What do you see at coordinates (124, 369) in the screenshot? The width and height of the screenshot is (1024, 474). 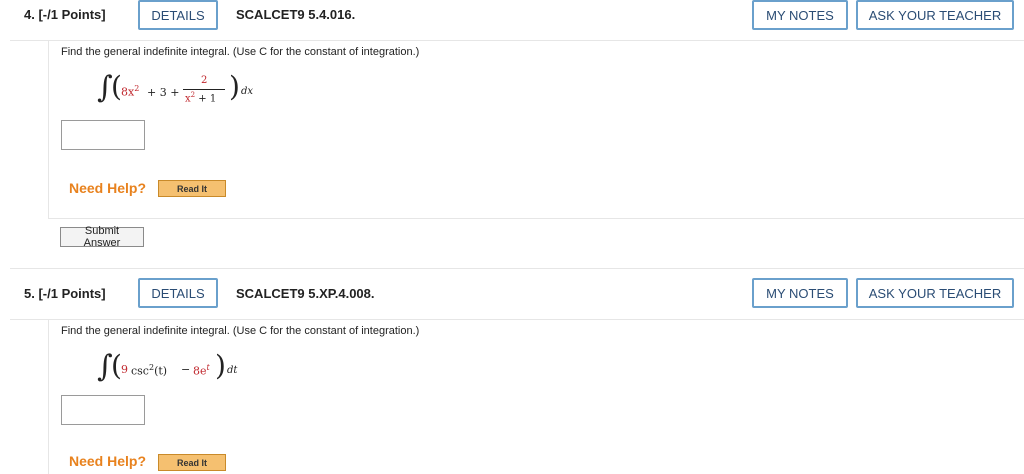 I see `coef-9: 9` at bounding box center [124, 369].